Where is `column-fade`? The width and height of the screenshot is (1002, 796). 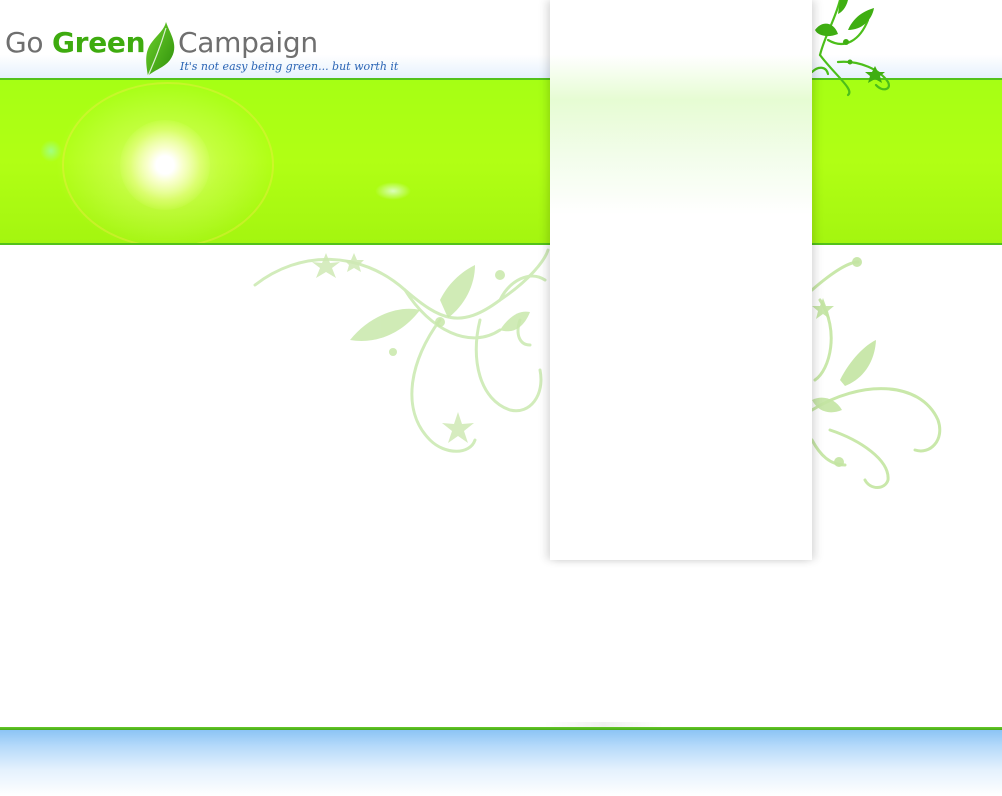 column-fade is located at coordinates (681, 500).